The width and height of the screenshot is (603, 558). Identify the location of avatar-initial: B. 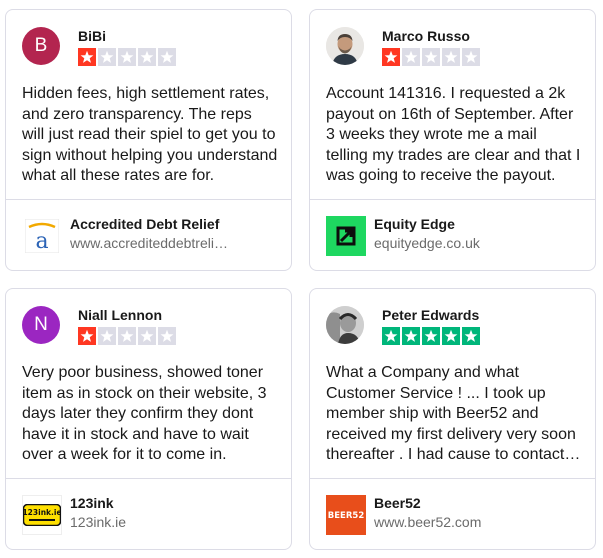
(41, 45).